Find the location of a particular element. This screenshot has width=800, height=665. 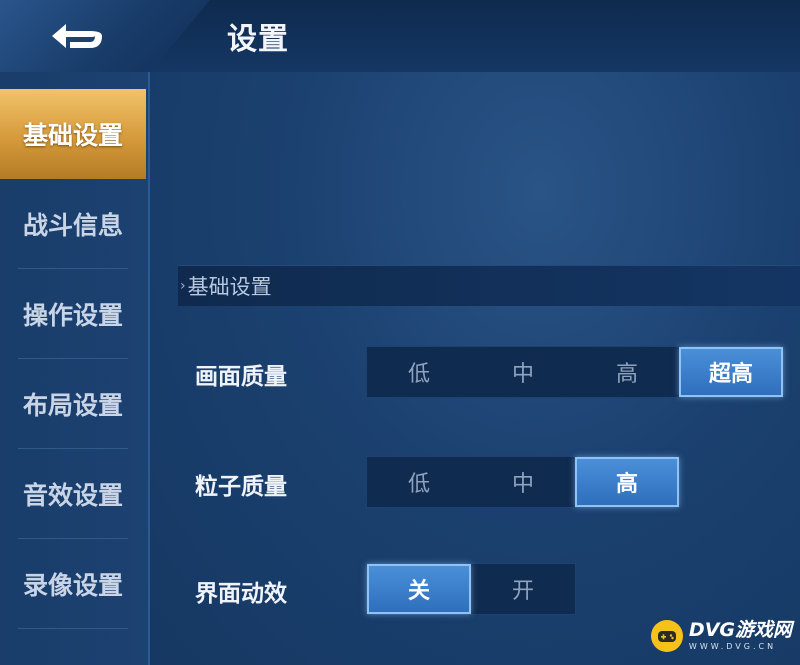

graphics-quality-selector: 低 中 高 超高 is located at coordinates (575, 372).